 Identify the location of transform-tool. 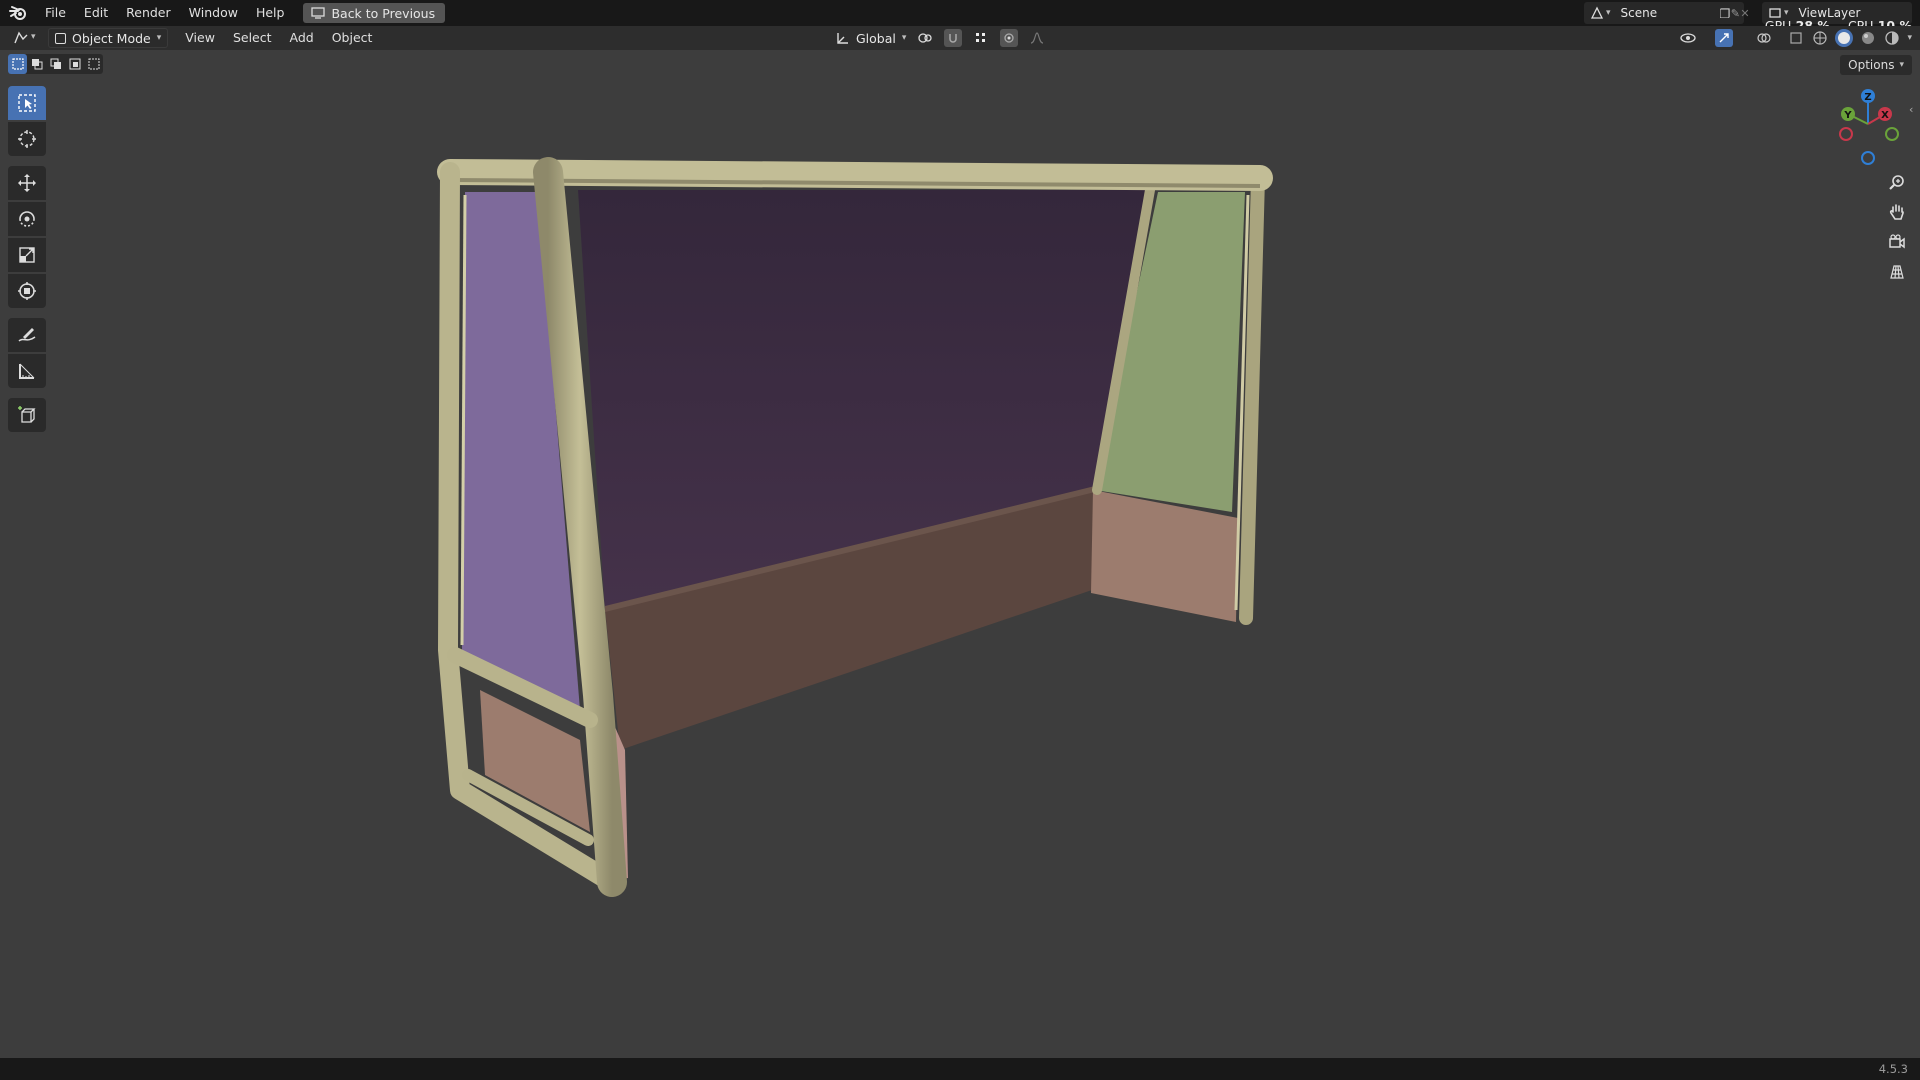
(27, 291).